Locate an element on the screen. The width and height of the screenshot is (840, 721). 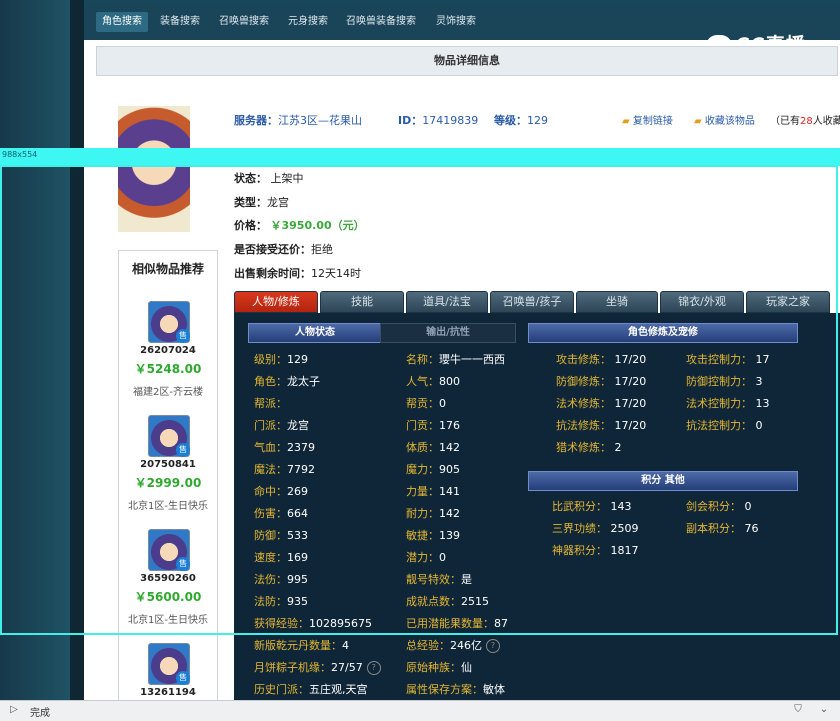
nav-tab-lingshi-search: 灵饰搜索 is located at coordinates (456, 22).